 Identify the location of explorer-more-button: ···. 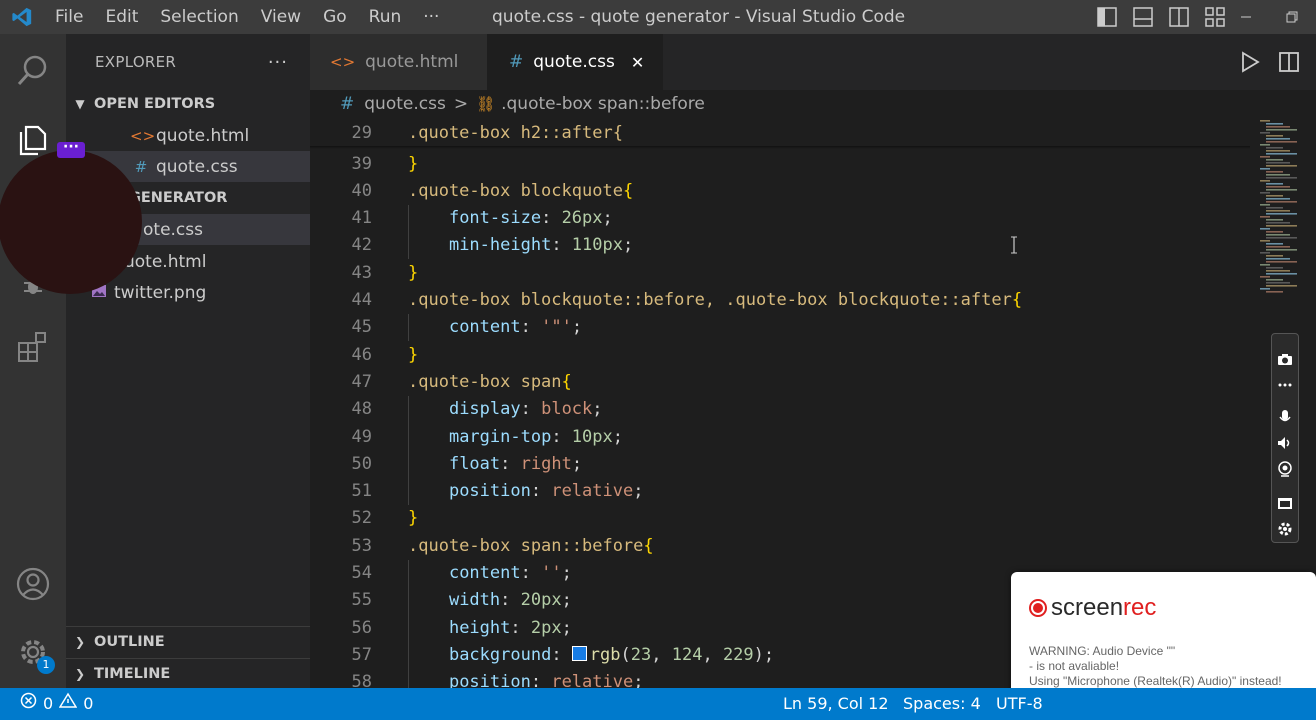
(278, 62).